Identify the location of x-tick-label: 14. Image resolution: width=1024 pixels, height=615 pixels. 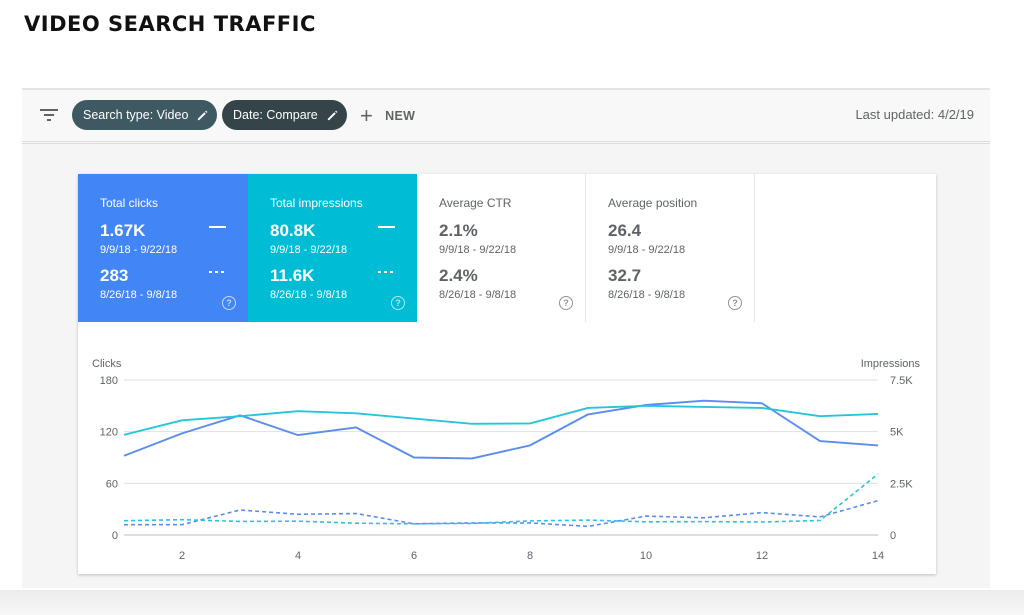
(878, 556).